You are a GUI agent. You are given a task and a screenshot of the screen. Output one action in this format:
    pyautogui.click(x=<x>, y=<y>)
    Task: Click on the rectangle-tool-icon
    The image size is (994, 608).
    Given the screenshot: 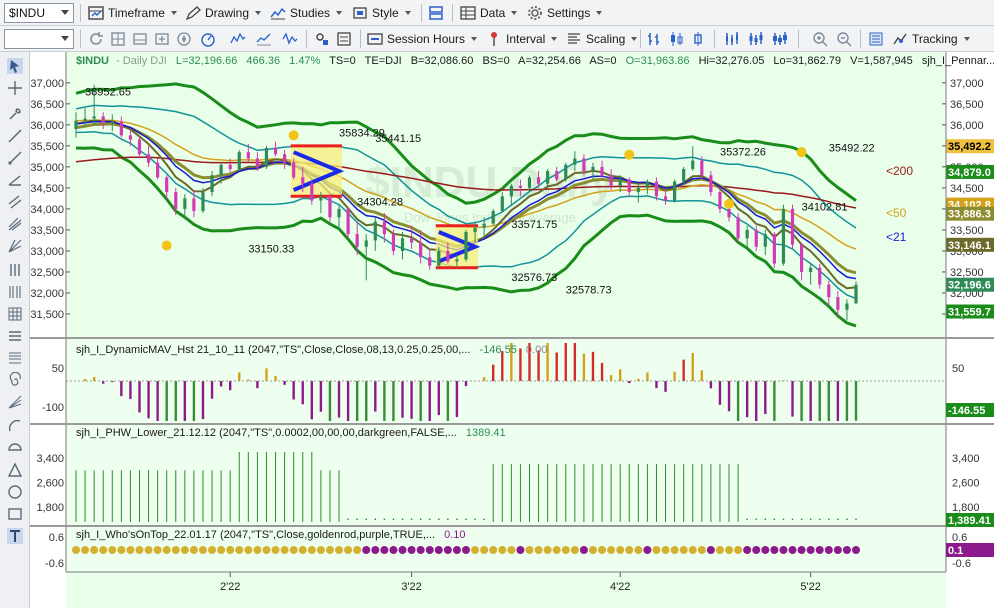 What is the action you would take?
    pyautogui.click(x=15, y=514)
    